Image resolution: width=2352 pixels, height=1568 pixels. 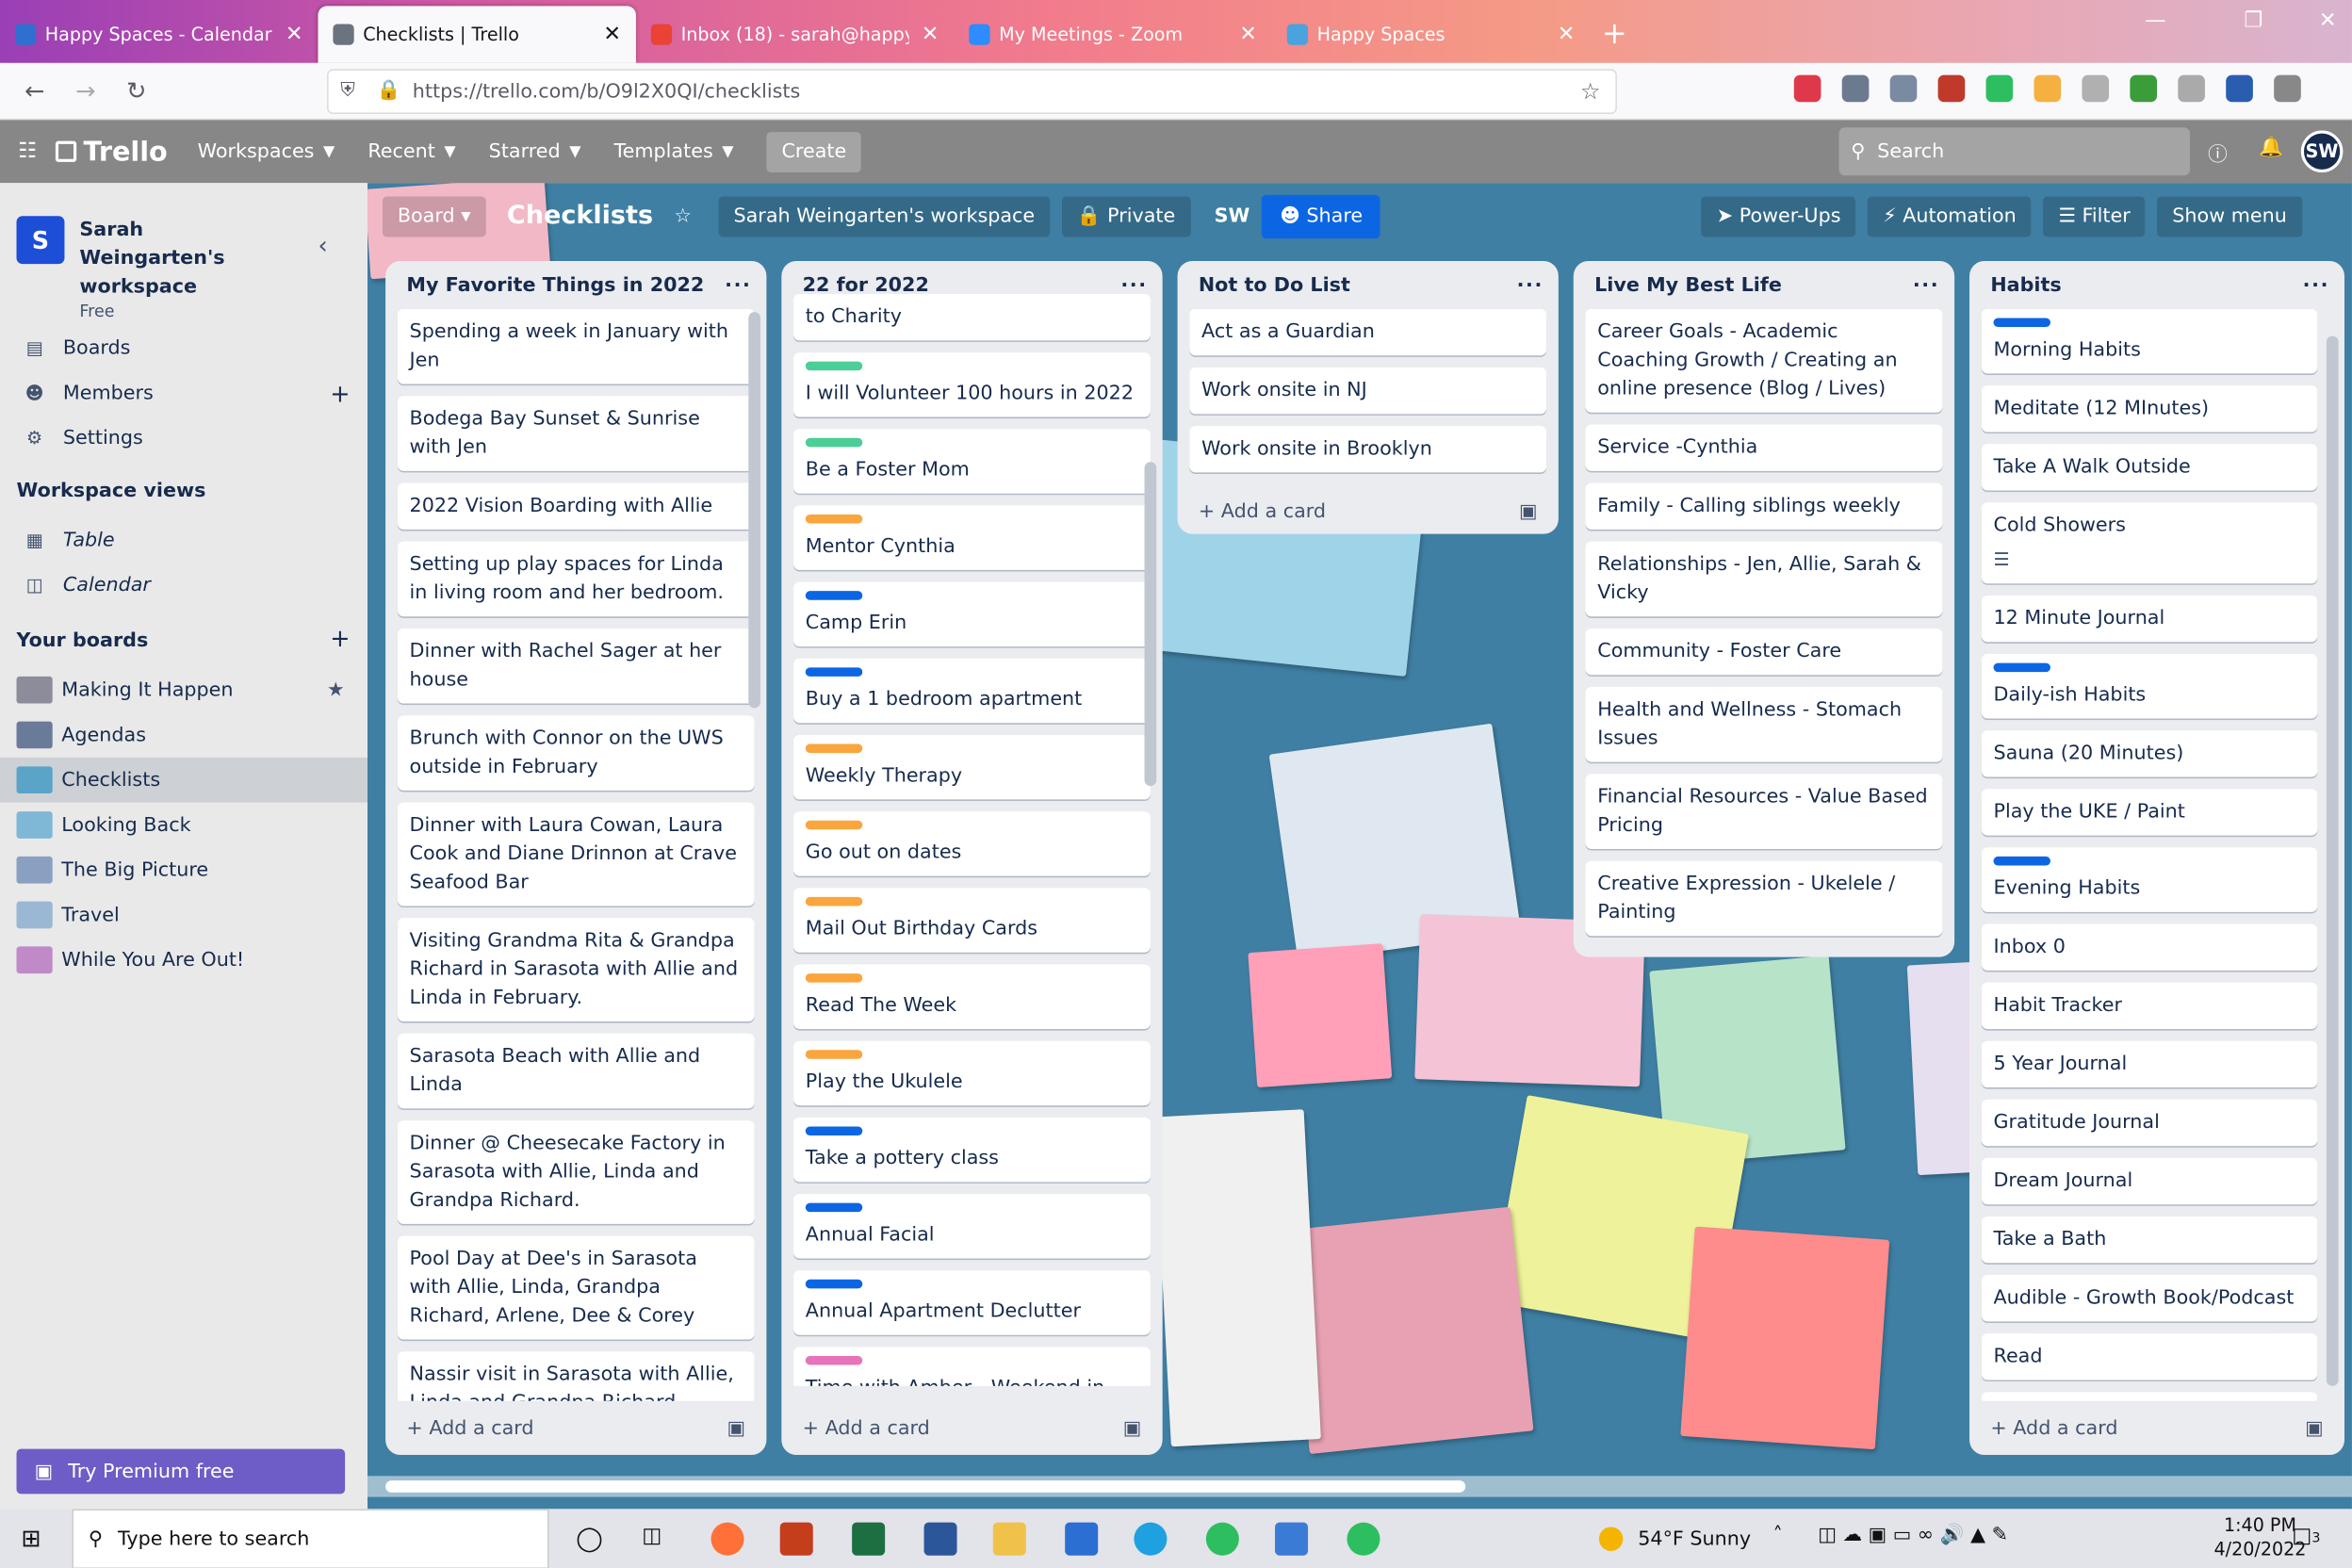 What do you see at coordinates (184, 393) in the screenshot?
I see `sidebar-item-members: ☻ Members +` at bounding box center [184, 393].